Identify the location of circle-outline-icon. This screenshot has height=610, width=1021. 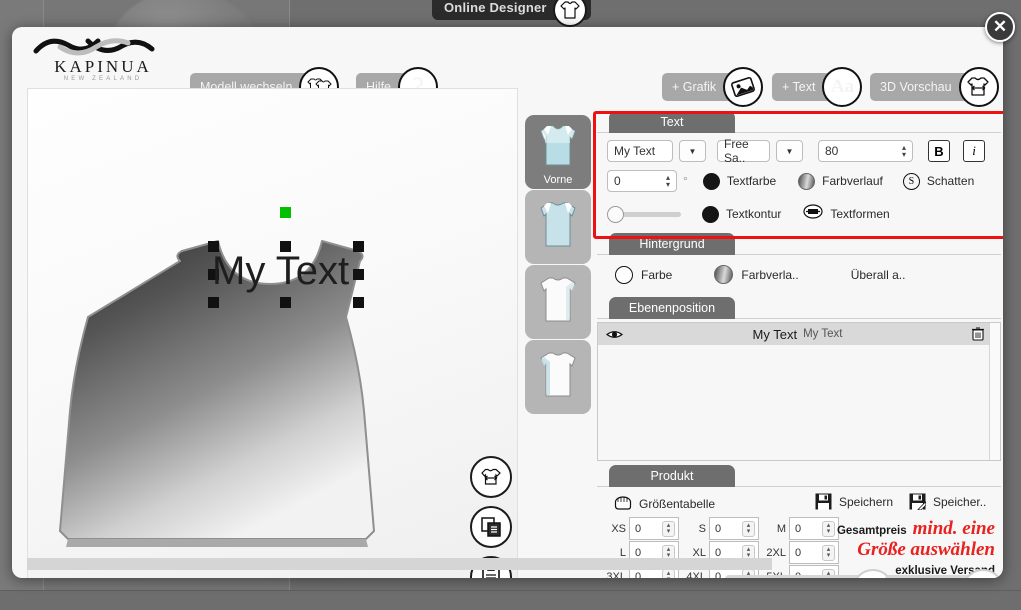
(624, 274).